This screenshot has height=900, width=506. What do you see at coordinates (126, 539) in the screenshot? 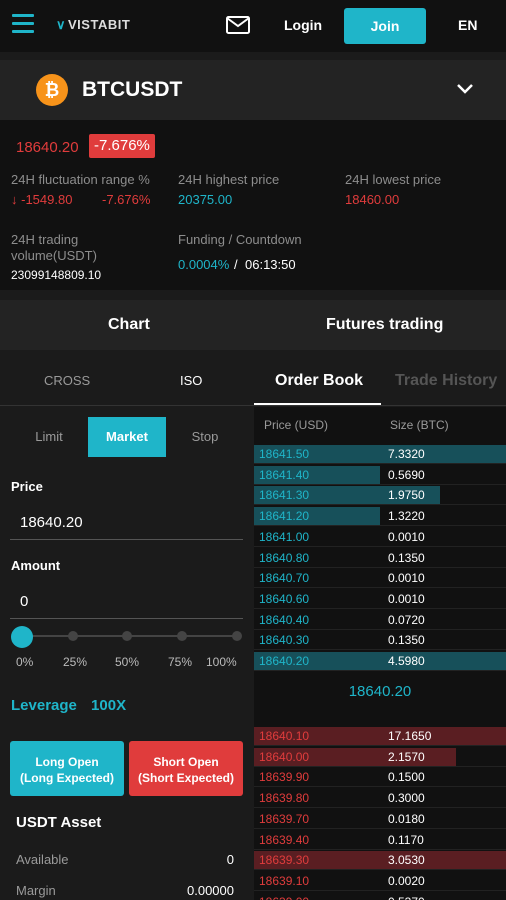
I see `price-underline` at bounding box center [126, 539].